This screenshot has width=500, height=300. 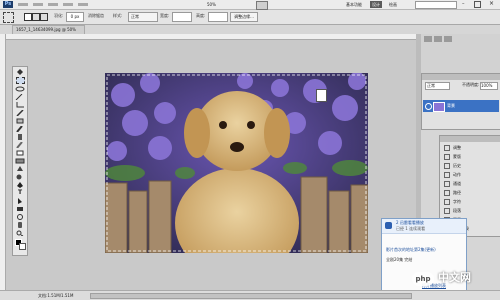 I want to click on new-selection-icon, so click(x=28, y=17).